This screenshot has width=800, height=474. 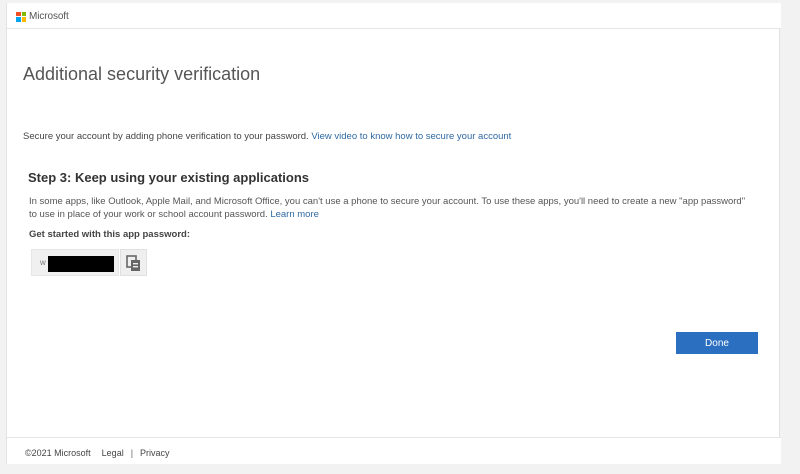 What do you see at coordinates (142, 74) in the screenshot?
I see `page-title: Additional security verification` at bounding box center [142, 74].